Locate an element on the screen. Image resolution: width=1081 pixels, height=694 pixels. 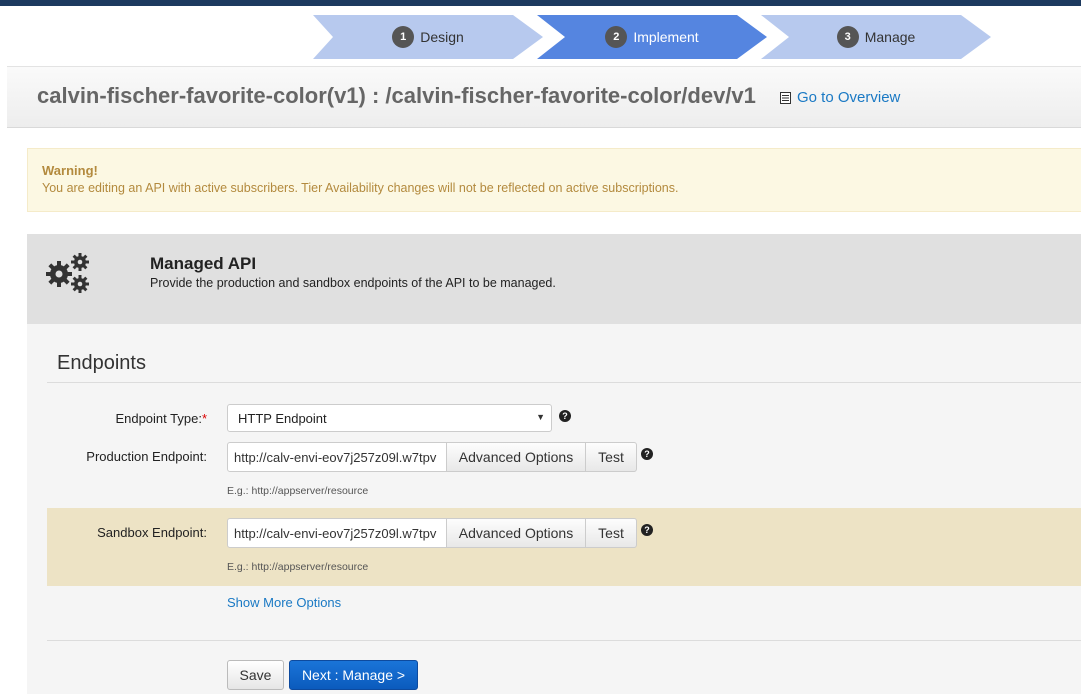
production-endpoint-input: http://calv-envi-eov7j257z09l.w7tpv is located at coordinates (337, 457).